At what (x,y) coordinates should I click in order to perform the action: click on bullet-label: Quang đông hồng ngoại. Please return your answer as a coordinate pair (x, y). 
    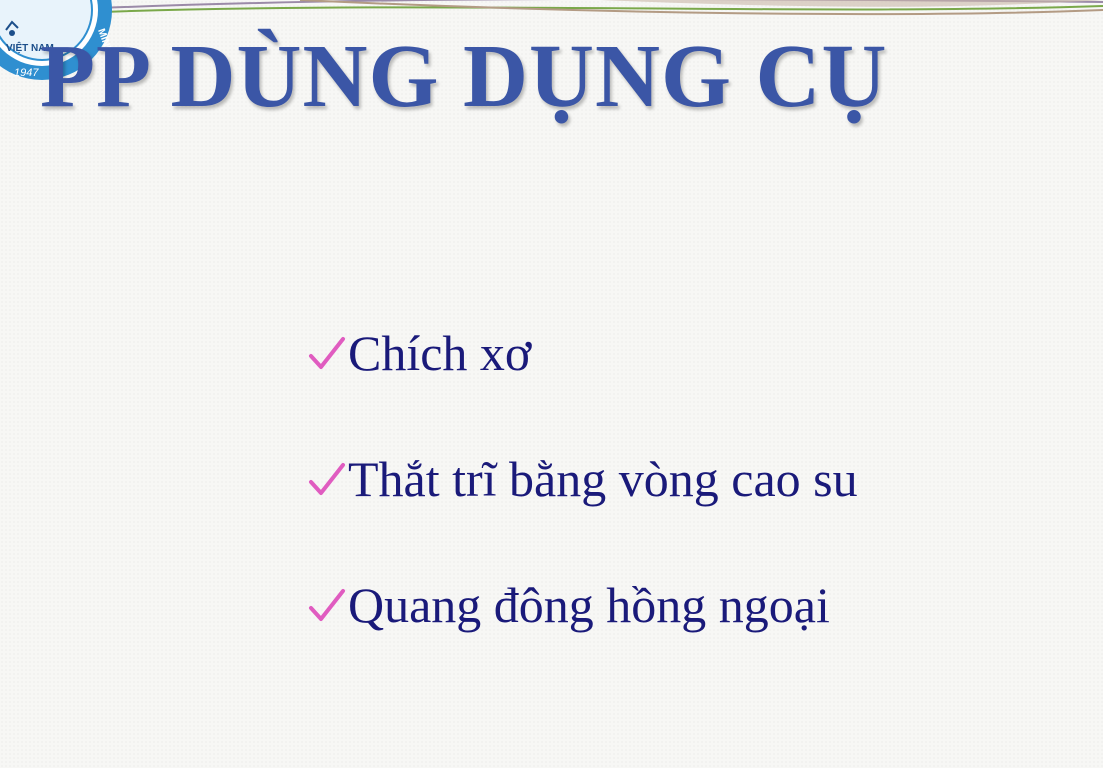
    Looking at the image, I should click on (589, 605).